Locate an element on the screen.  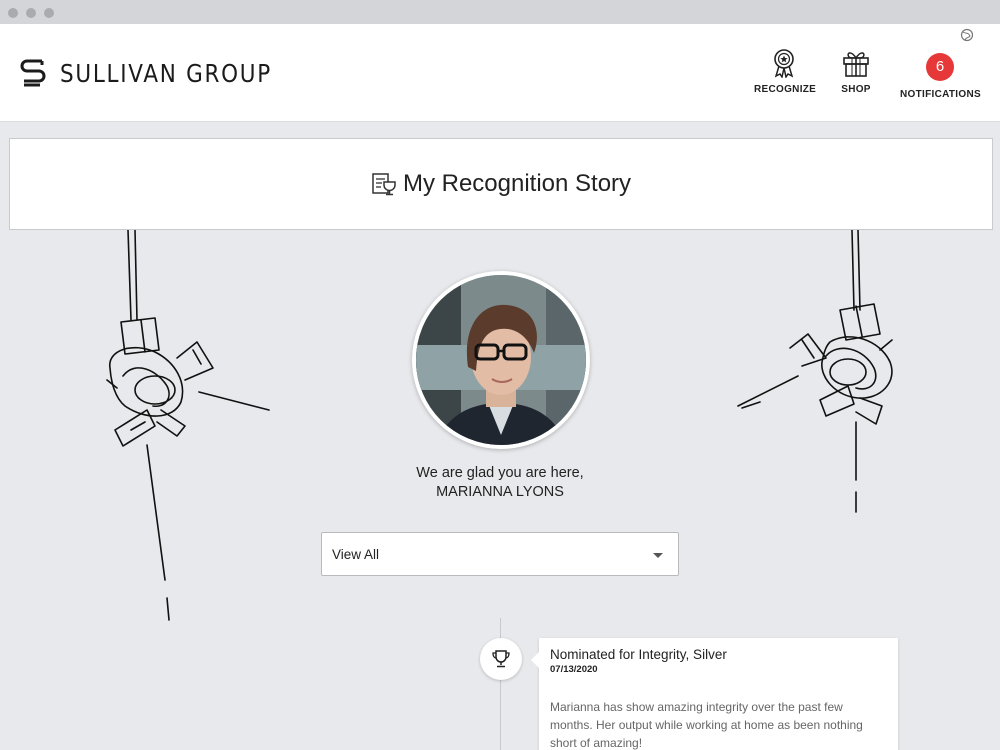
trophy-icon is located at coordinates (501, 659).